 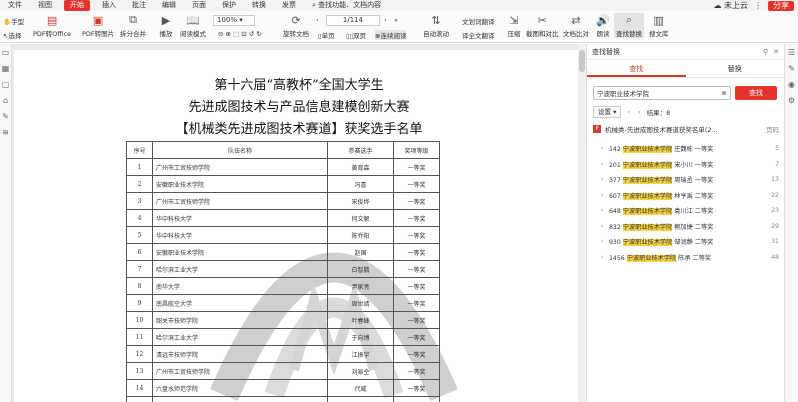 I want to click on result-text: 832 宁波职业技术学院 鲍加捷 二等奖, so click(x=688, y=226).